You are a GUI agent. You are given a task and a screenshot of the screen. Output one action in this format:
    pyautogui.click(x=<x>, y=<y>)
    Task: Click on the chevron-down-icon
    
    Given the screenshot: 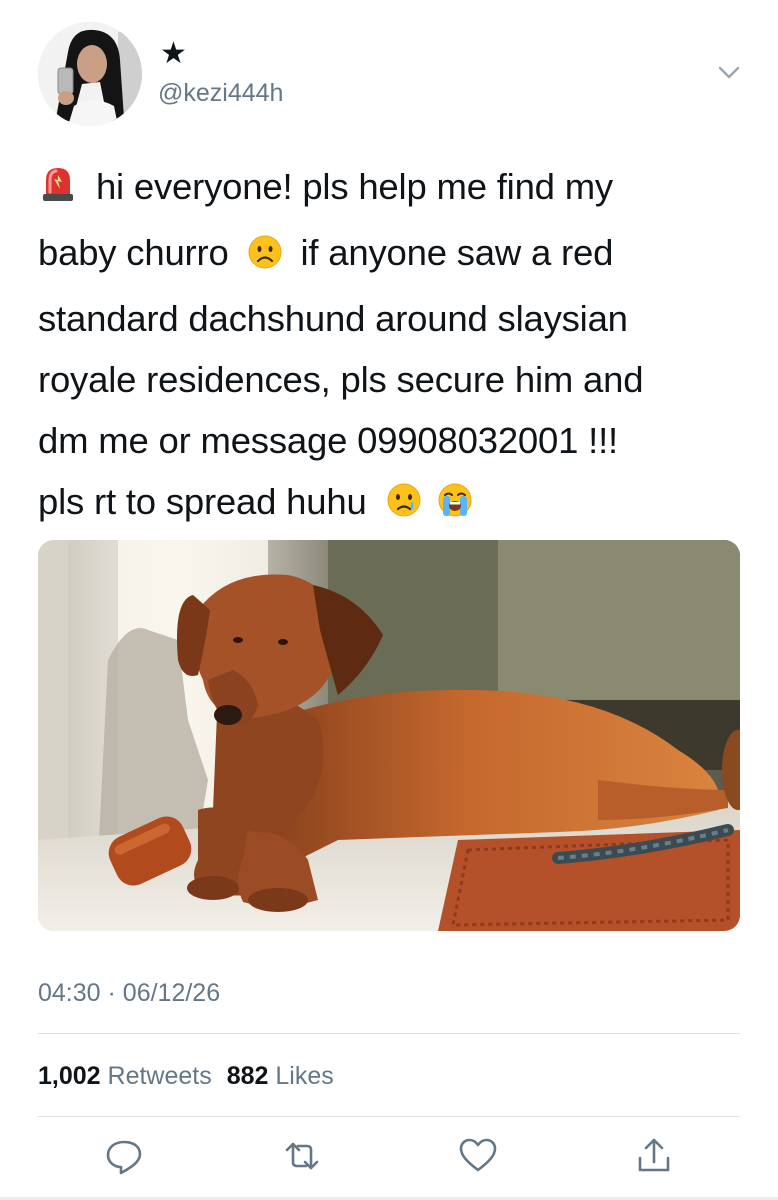 What is the action you would take?
    pyautogui.click(x=729, y=73)
    